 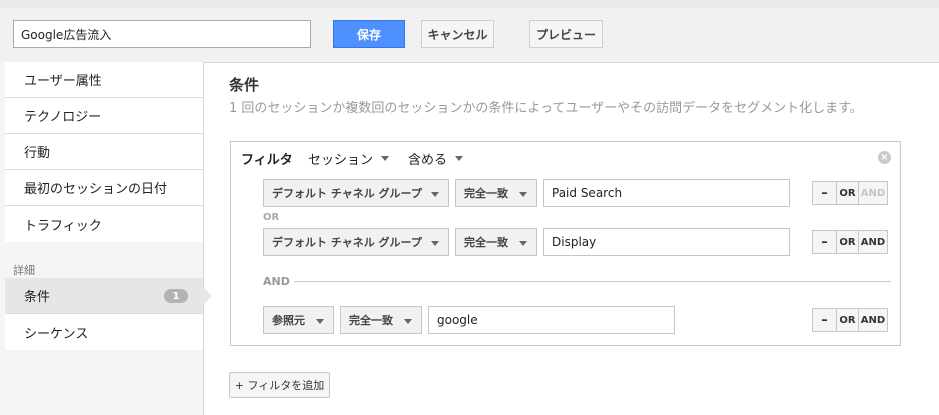 What do you see at coordinates (428, 160) in the screenshot?
I see `mode-label: 含める` at bounding box center [428, 160].